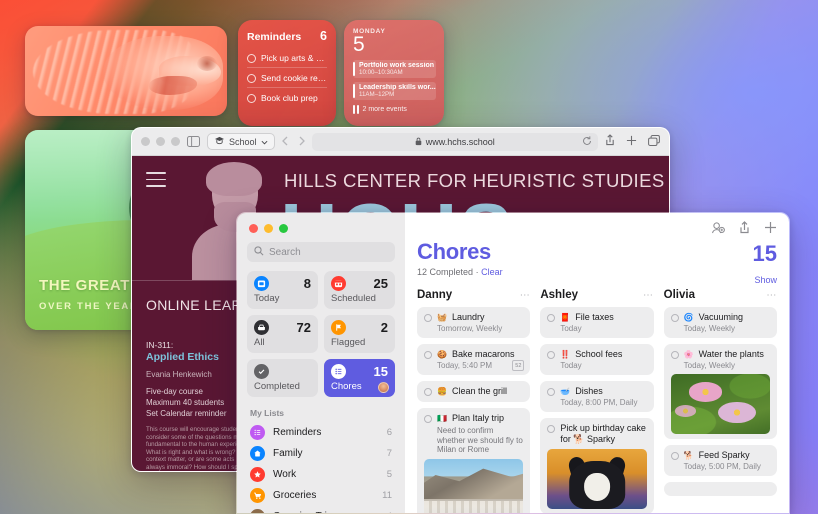 The height and width of the screenshot is (514, 818). I want to click on list-item-camping-trip: Camping Trip 4, so click(321, 509).